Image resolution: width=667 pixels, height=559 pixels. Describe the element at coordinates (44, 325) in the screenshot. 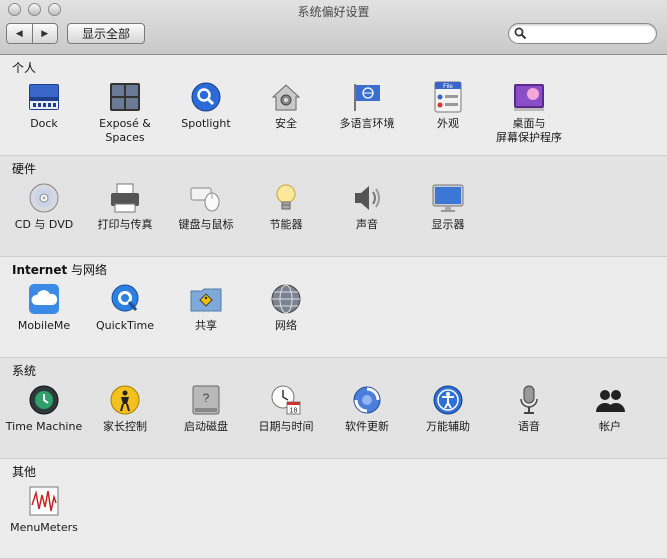

I see `pref-pane-label: MobileMe` at that location.